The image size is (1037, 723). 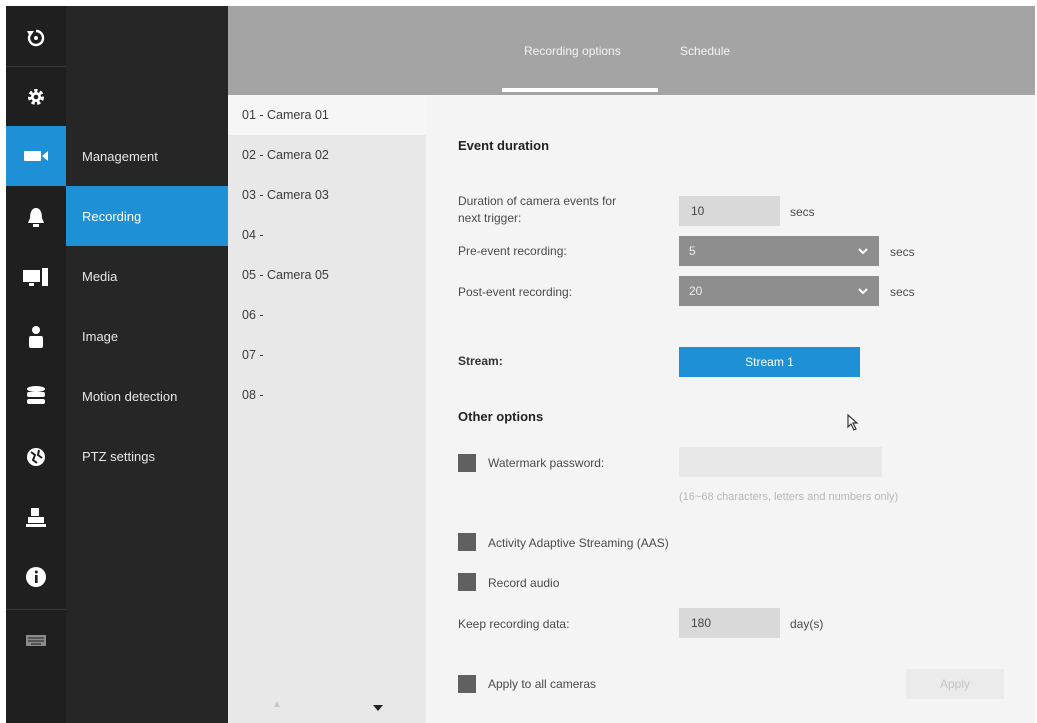 What do you see at coordinates (120, 156) in the screenshot?
I see `submenu-item-label: Management` at bounding box center [120, 156].